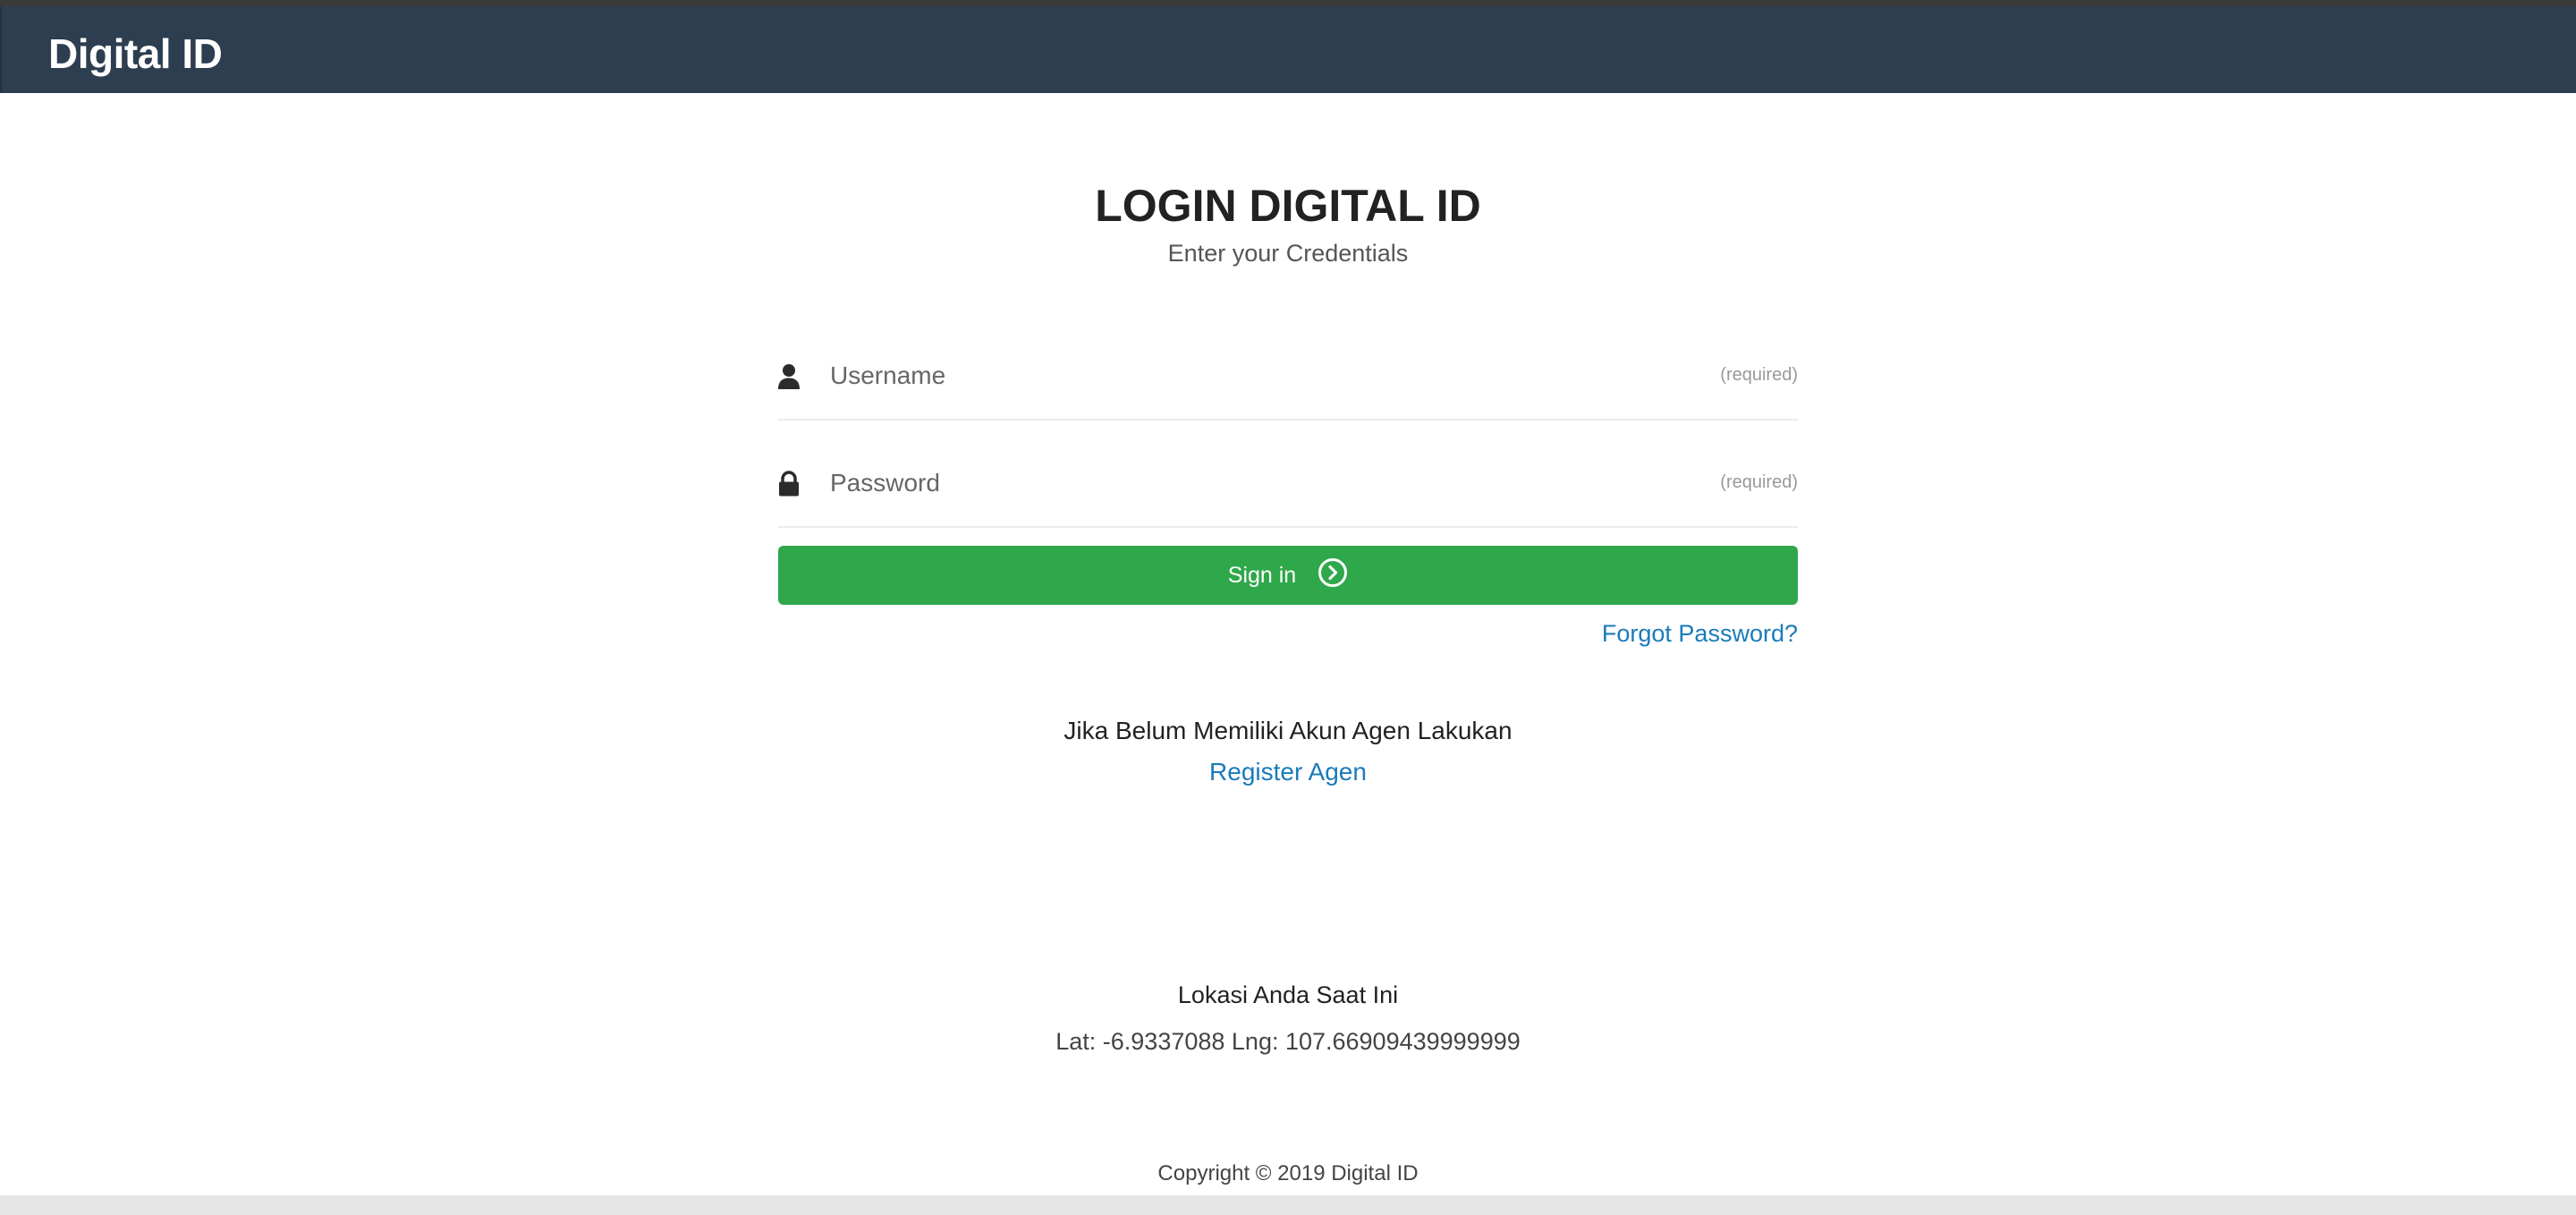 The height and width of the screenshot is (1215, 2576). I want to click on brand-logo: Digital ID, so click(135, 55).